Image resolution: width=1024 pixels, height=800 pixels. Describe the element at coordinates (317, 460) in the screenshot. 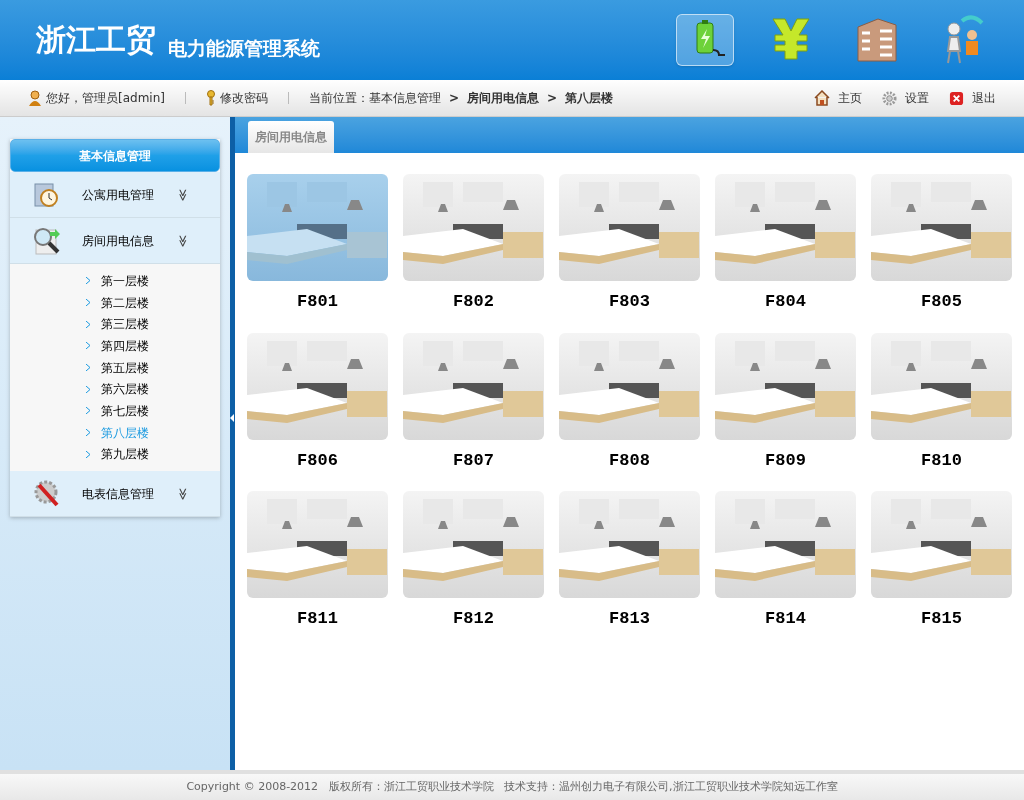

I see `room-label: F806` at that location.